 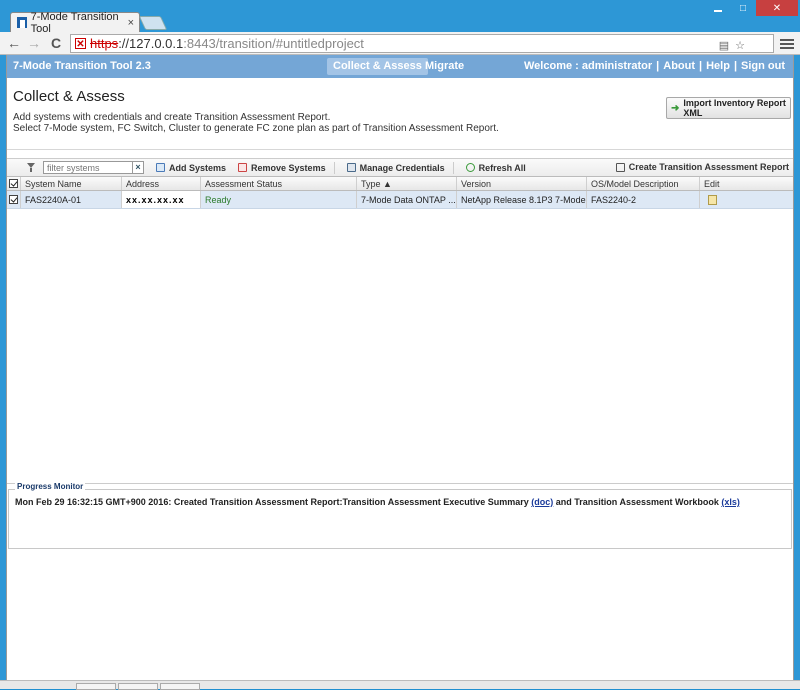 I want to click on remove-systems-button: Remove Systems, so click(x=282, y=168).